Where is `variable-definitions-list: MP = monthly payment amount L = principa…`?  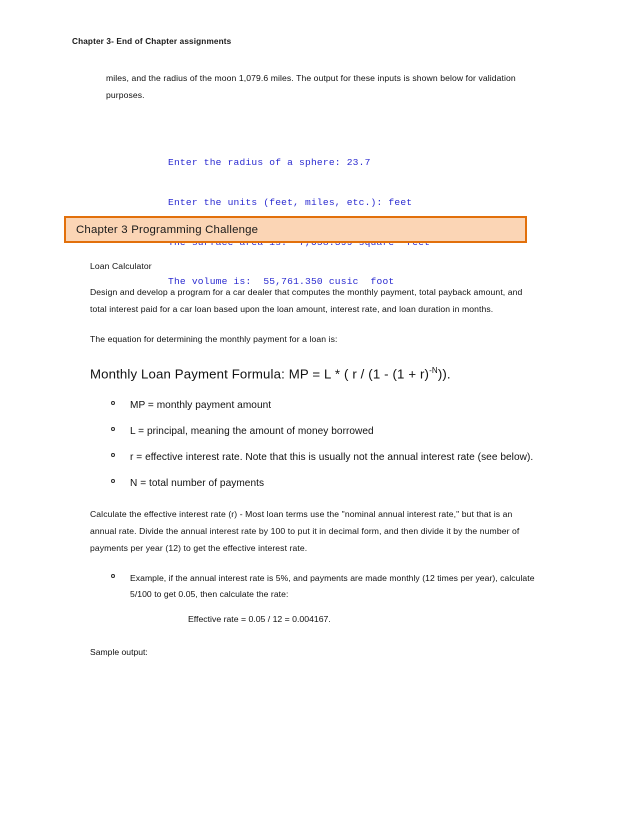 variable-definitions-list: MP = monthly payment amount L = principa… is located at coordinates (315, 444).